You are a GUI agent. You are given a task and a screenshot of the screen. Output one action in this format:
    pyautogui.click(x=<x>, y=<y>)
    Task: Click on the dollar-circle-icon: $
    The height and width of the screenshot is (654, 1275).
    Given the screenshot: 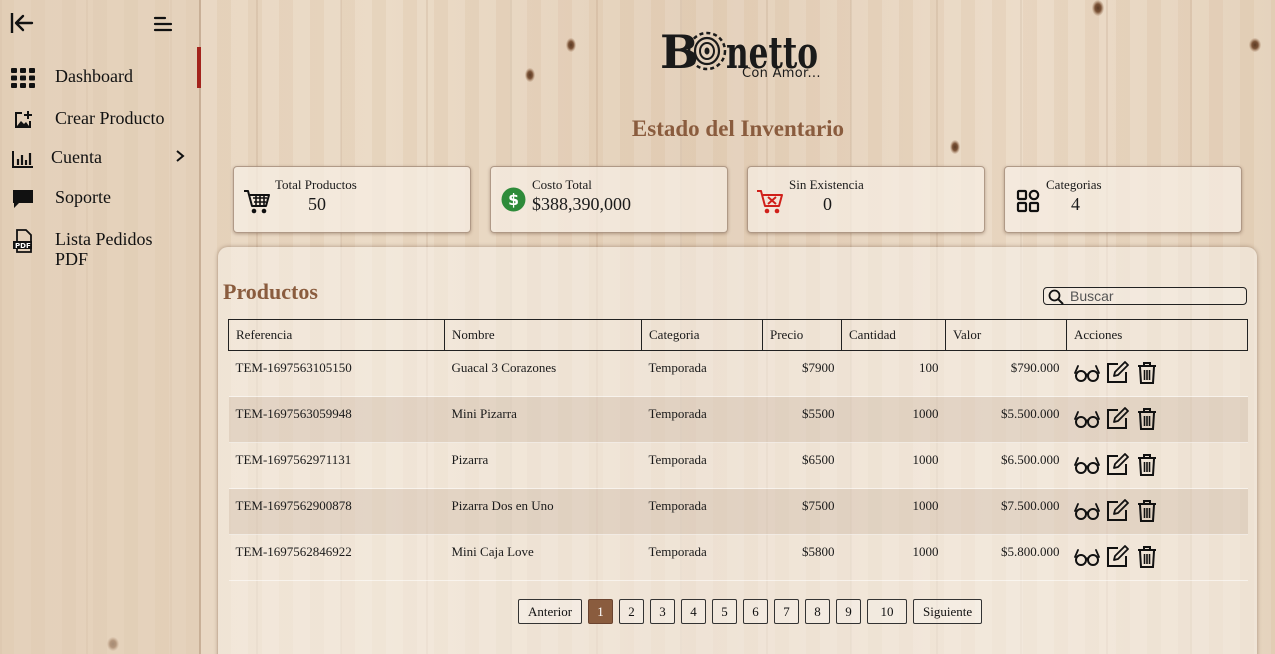 What is the action you would take?
    pyautogui.click(x=513, y=199)
    